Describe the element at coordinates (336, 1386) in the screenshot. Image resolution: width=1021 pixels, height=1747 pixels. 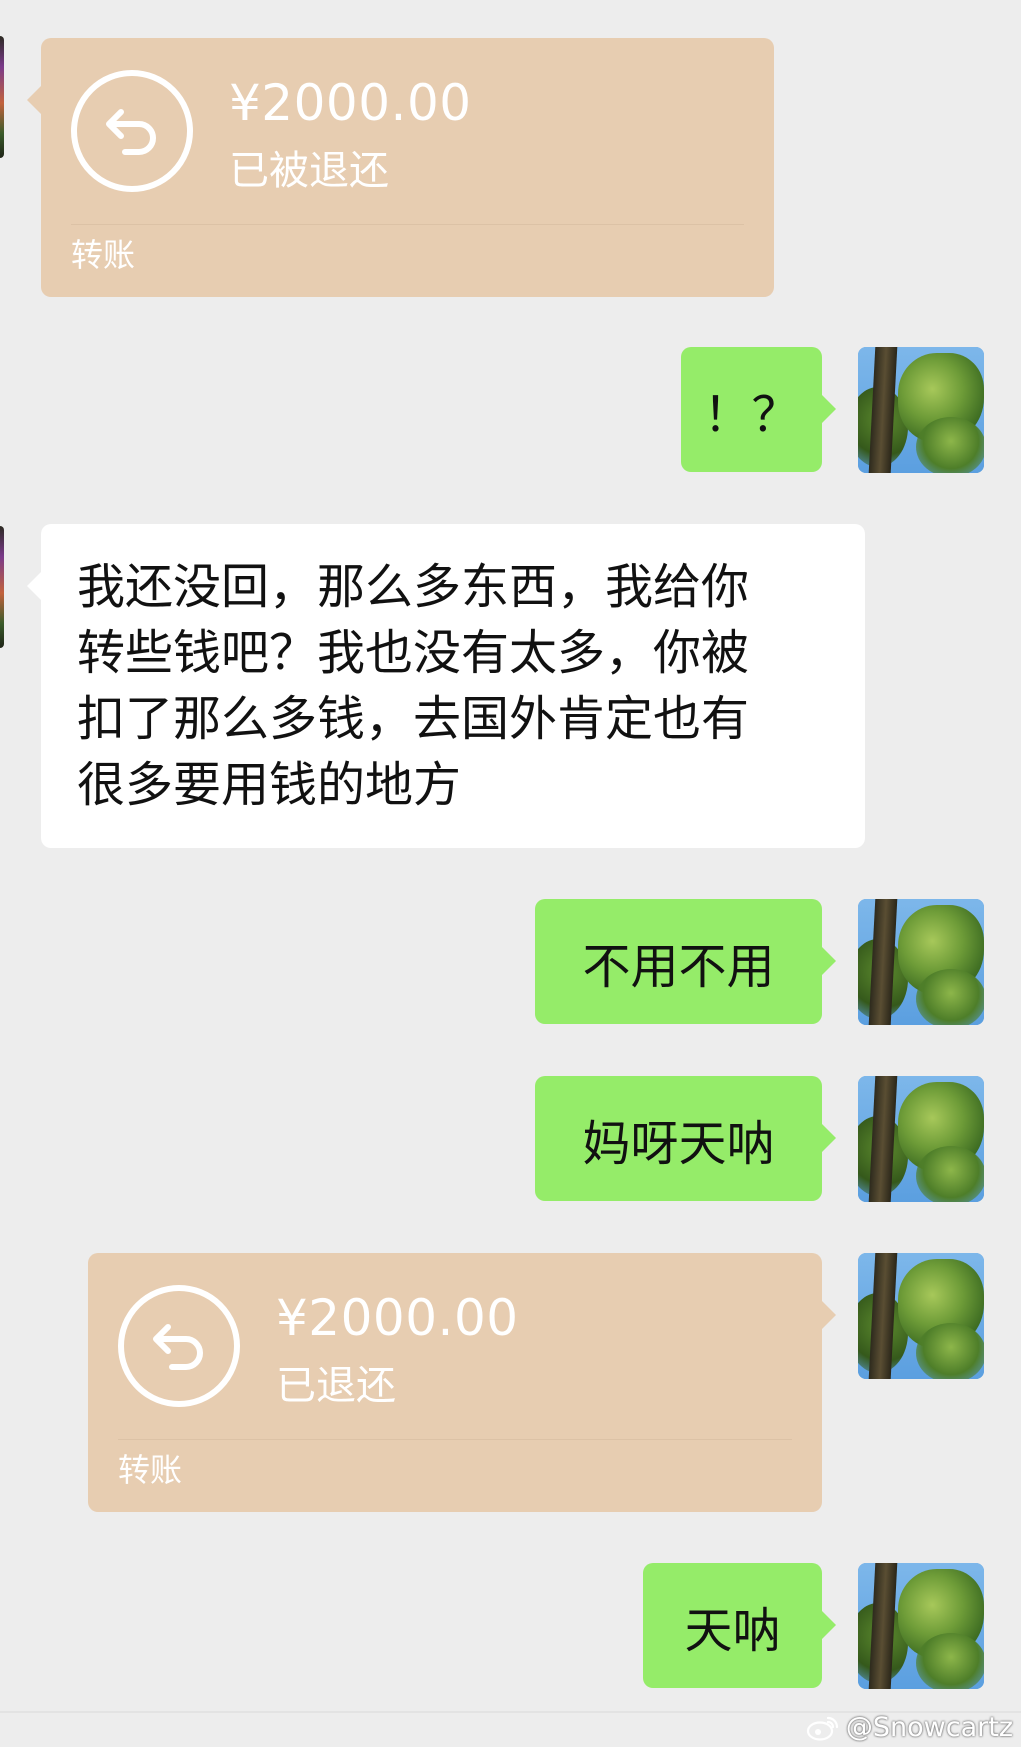
I see `transfer-status: 已退还` at that location.